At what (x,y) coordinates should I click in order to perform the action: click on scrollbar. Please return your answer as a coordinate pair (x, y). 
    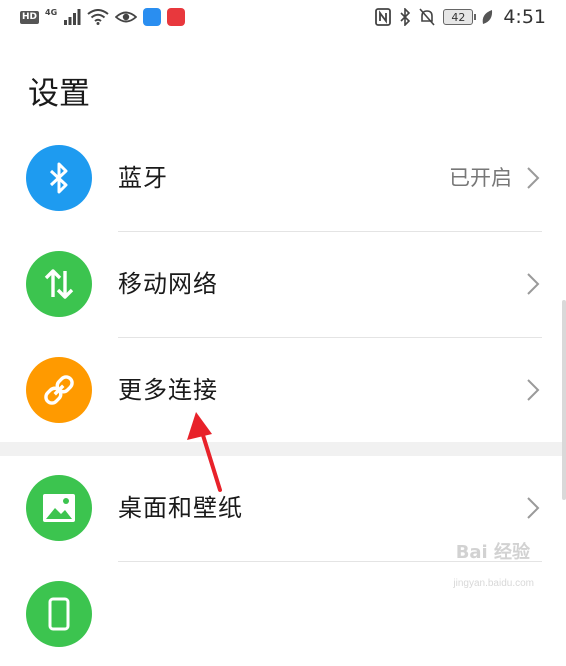
    Looking at the image, I should click on (564, 400).